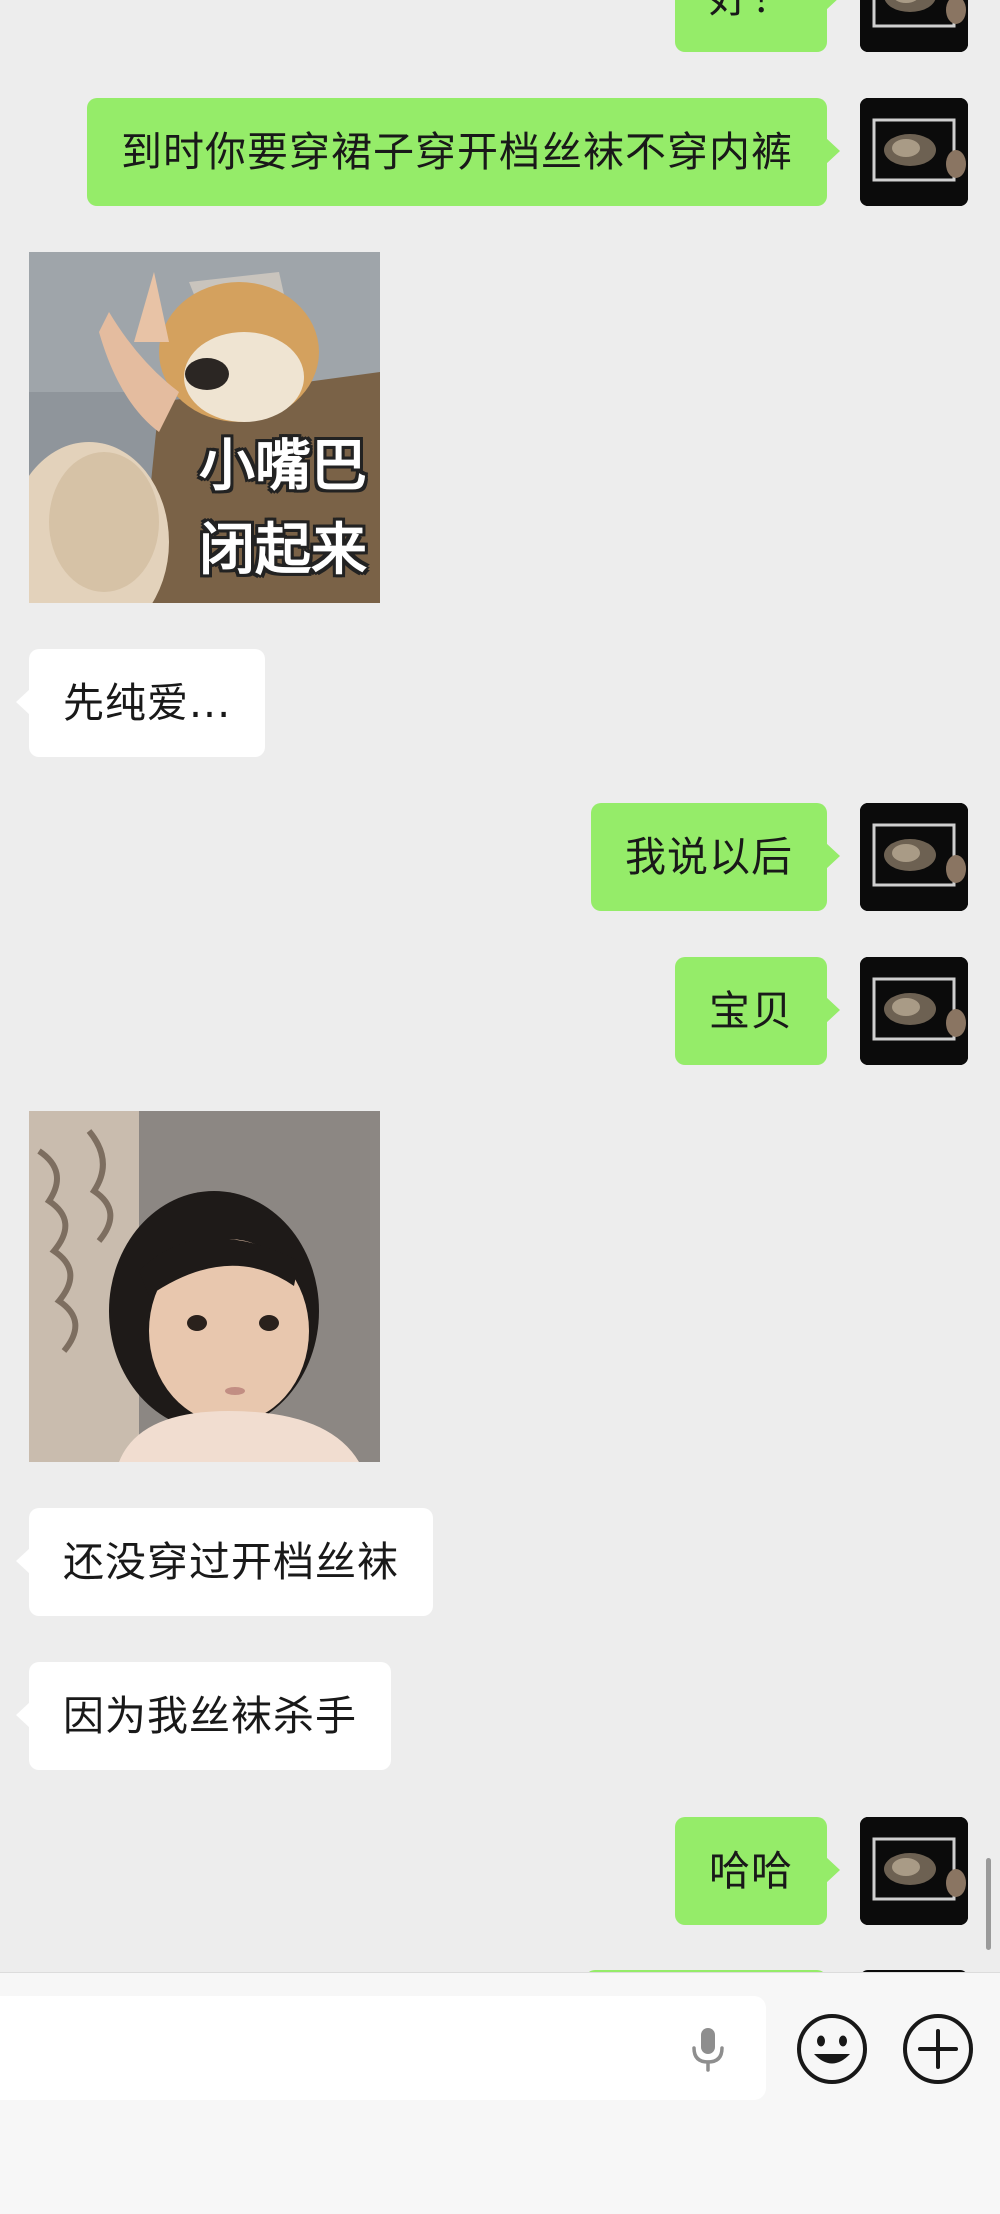  I want to click on sticker-toddler, so click(204, 1286).